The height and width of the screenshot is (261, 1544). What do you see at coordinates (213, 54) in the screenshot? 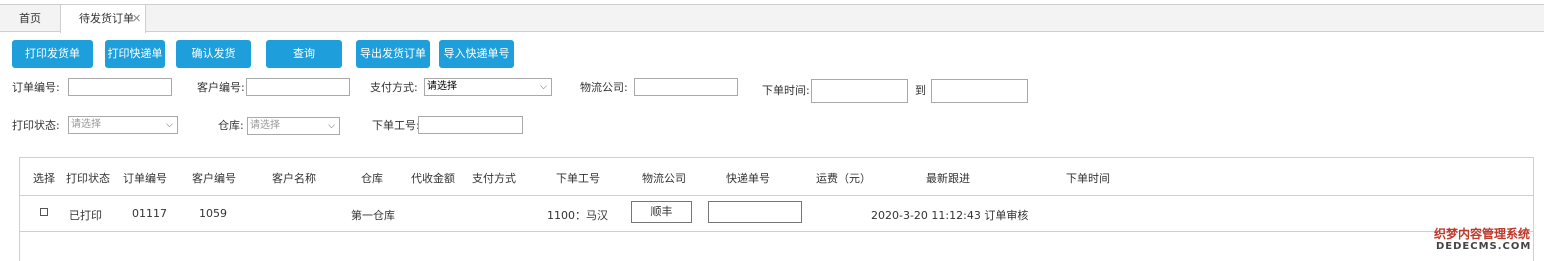
I see `confirm-ship-button: 确认发货` at bounding box center [213, 54].